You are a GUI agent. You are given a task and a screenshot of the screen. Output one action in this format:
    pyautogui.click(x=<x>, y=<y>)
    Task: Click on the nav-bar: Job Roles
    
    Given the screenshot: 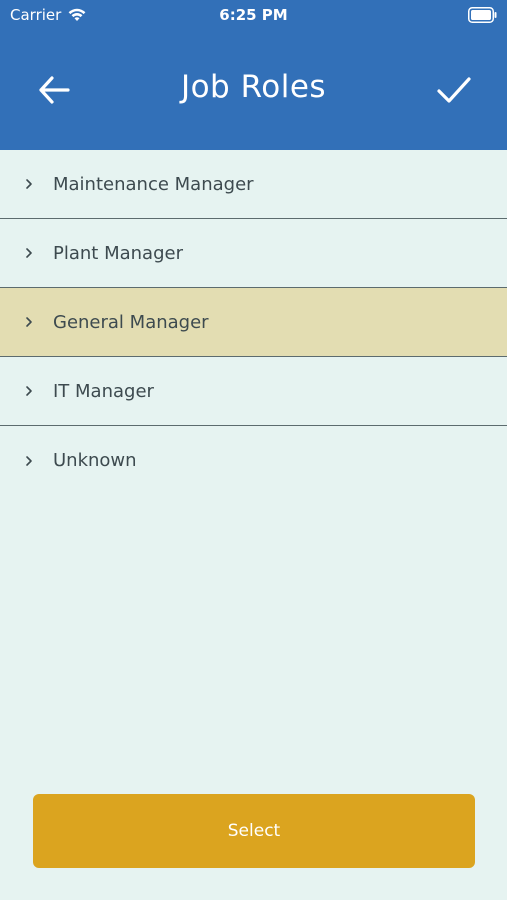 What is the action you would take?
    pyautogui.click(x=253, y=90)
    